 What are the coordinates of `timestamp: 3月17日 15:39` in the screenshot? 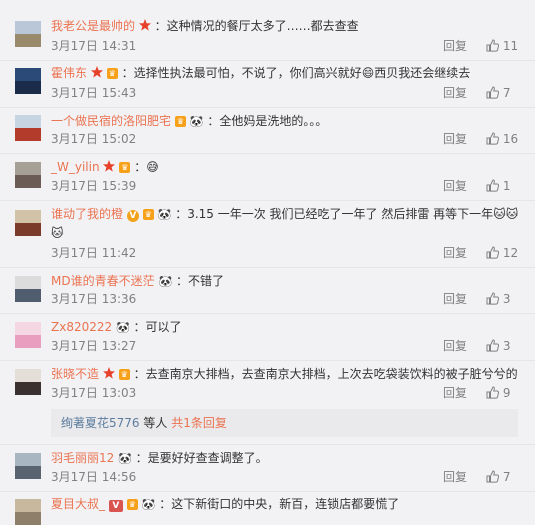 It's located at (94, 186).